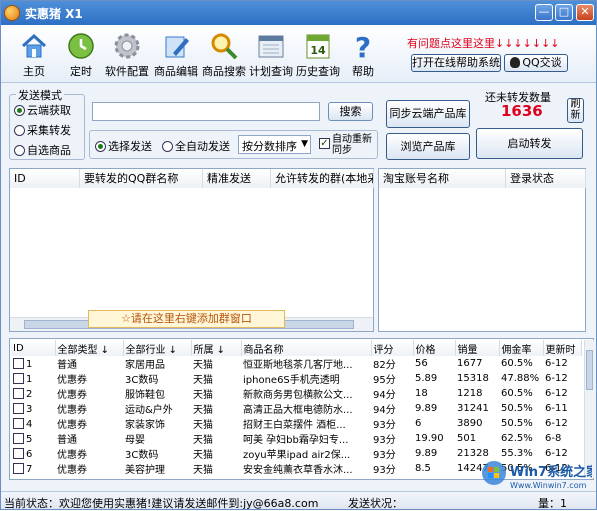 The image size is (597, 511). I want to click on row-id-cell: 6, so click(33, 453).